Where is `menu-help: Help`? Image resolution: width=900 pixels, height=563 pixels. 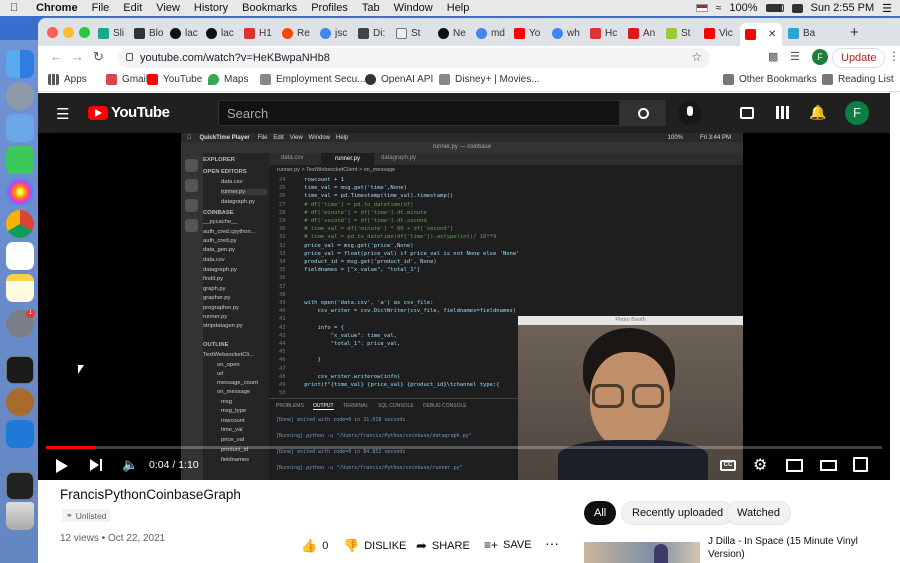
menu-help: Help is located at coordinates (458, 8).